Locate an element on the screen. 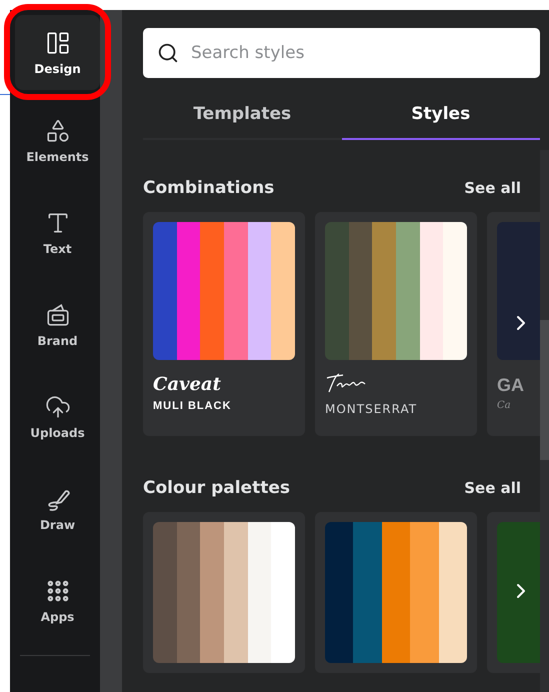 The image size is (549, 692). sidebar-item: Apps is located at coordinates (57, 601).